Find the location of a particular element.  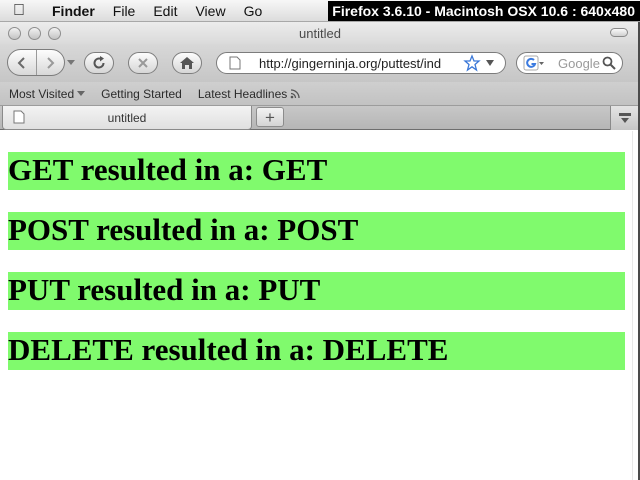

menu-file: File is located at coordinates (124, 11).